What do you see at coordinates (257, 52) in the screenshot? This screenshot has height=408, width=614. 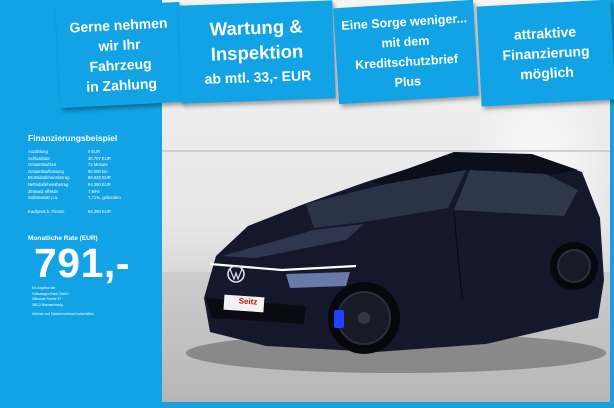 I see `banner-maintenance: Wartung & Inspektion ab mtl. 33,- EUR` at bounding box center [257, 52].